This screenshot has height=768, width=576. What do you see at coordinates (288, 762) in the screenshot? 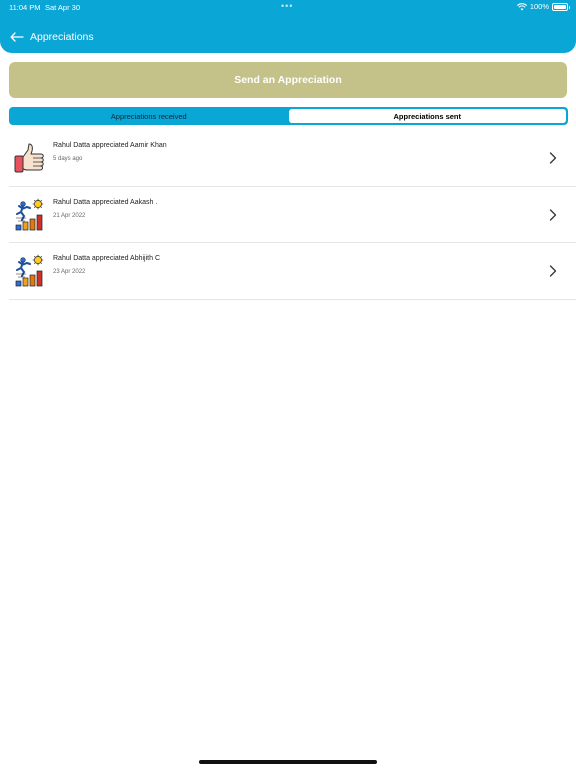
I see `home-indicator` at bounding box center [288, 762].